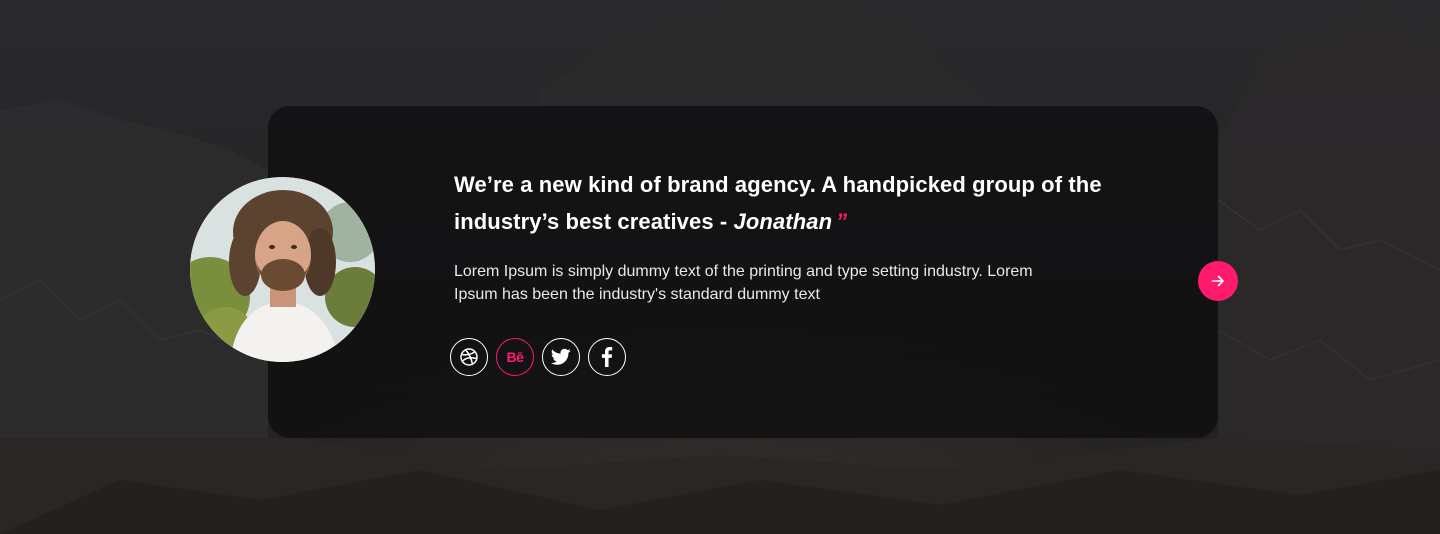  I want to click on behance-link: Bē, so click(515, 357).